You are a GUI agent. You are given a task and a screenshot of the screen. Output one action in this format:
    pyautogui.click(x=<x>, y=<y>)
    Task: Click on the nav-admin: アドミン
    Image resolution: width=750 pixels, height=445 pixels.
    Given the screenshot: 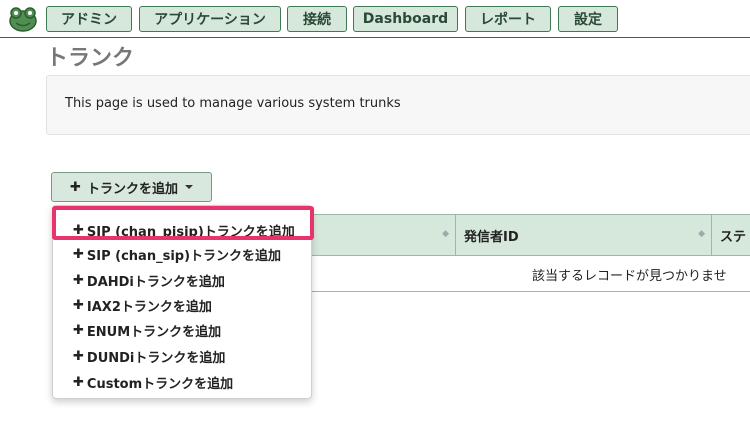 What is the action you would take?
    pyautogui.click(x=89, y=19)
    